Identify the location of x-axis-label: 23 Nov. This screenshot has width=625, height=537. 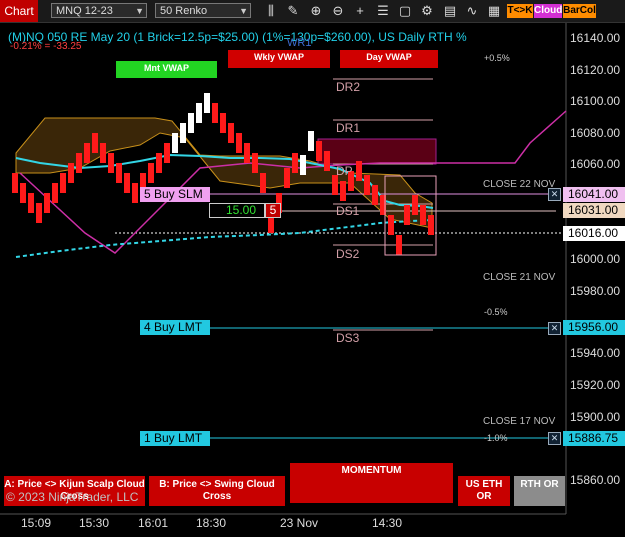
(299, 523).